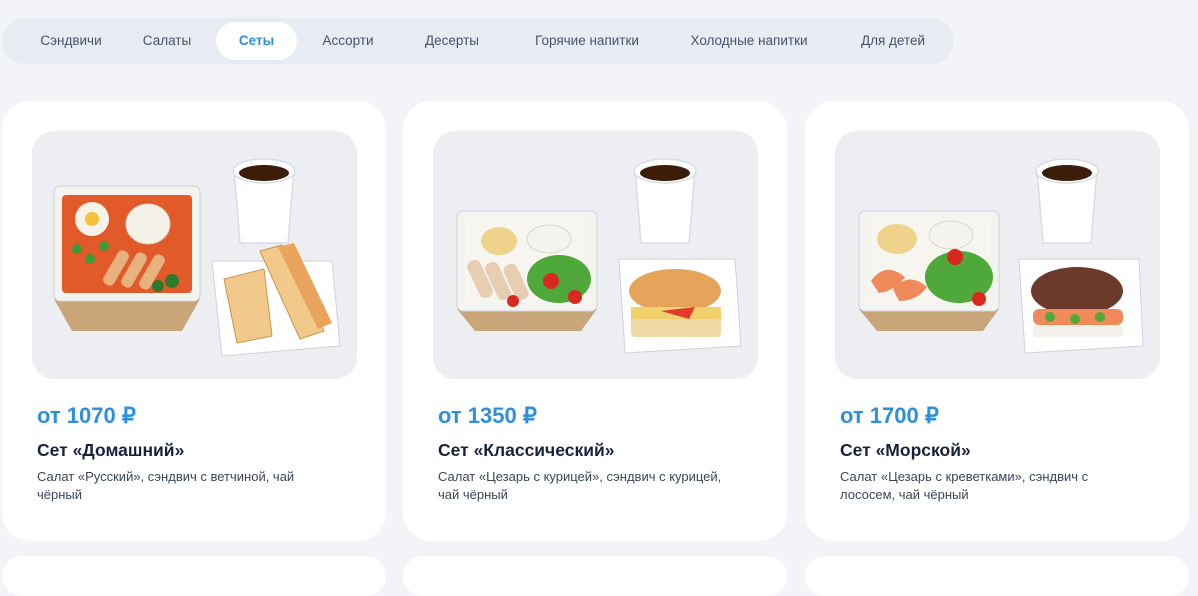 The height and width of the screenshot is (596, 1198). I want to click on product-price: от 1070 ₽, so click(86, 415).